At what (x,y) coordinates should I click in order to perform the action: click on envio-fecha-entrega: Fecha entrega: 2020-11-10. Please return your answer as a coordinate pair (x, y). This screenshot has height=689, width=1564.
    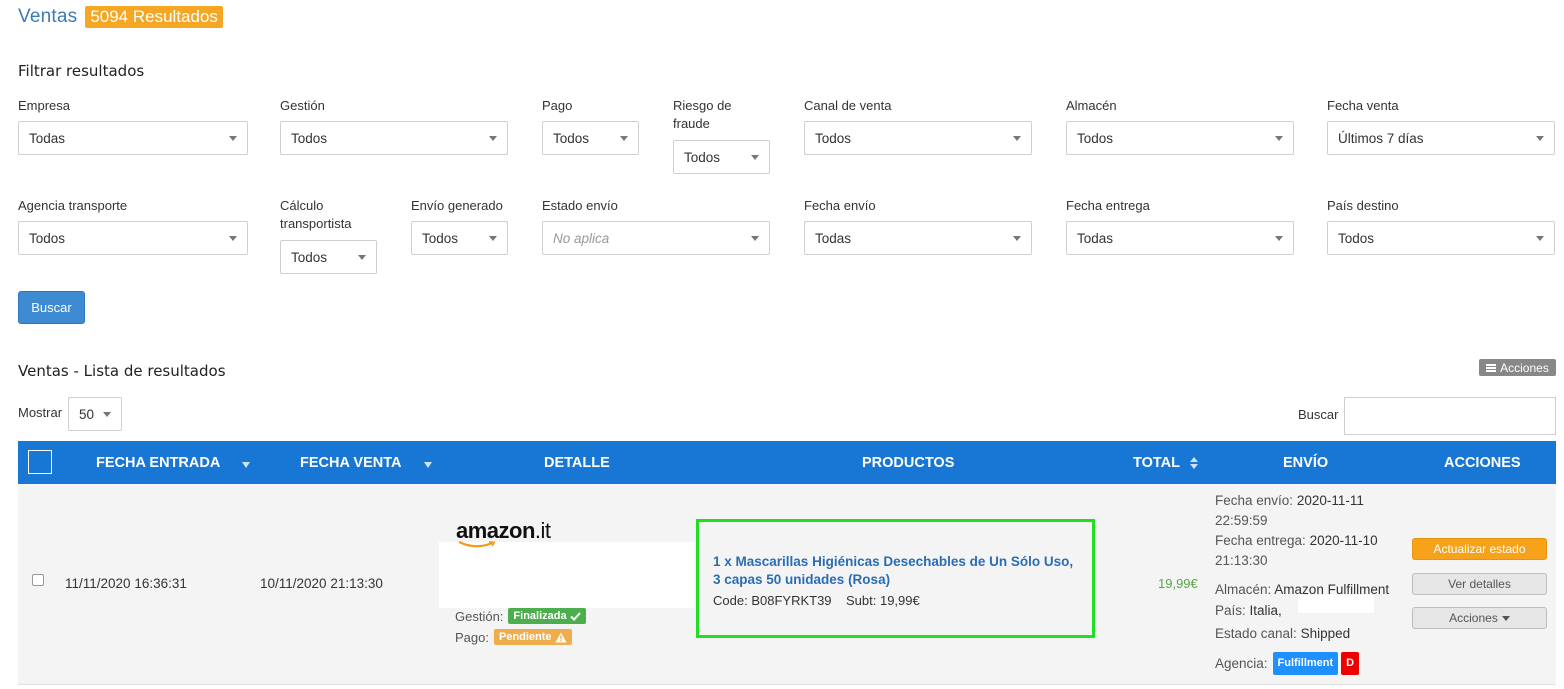
    Looking at the image, I should click on (1296, 540).